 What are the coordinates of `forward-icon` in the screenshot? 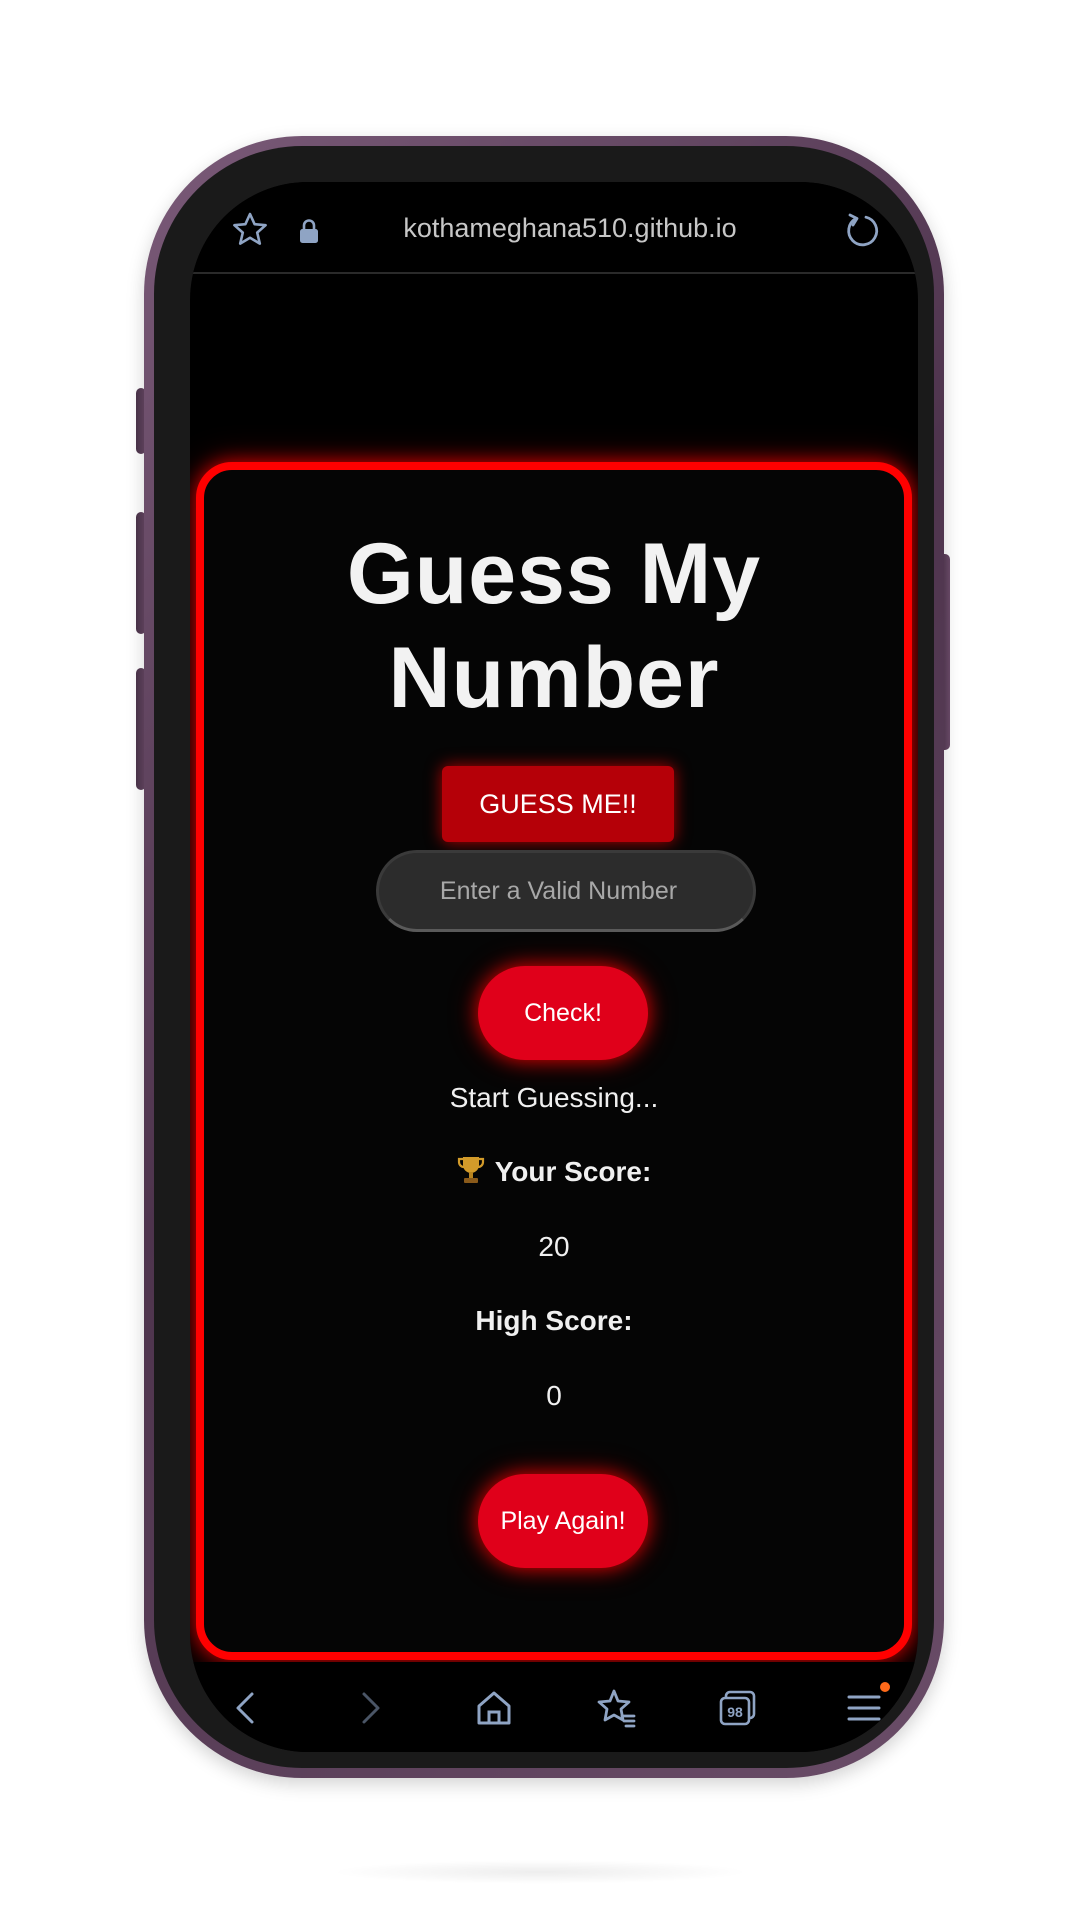 It's located at (370, 1708).